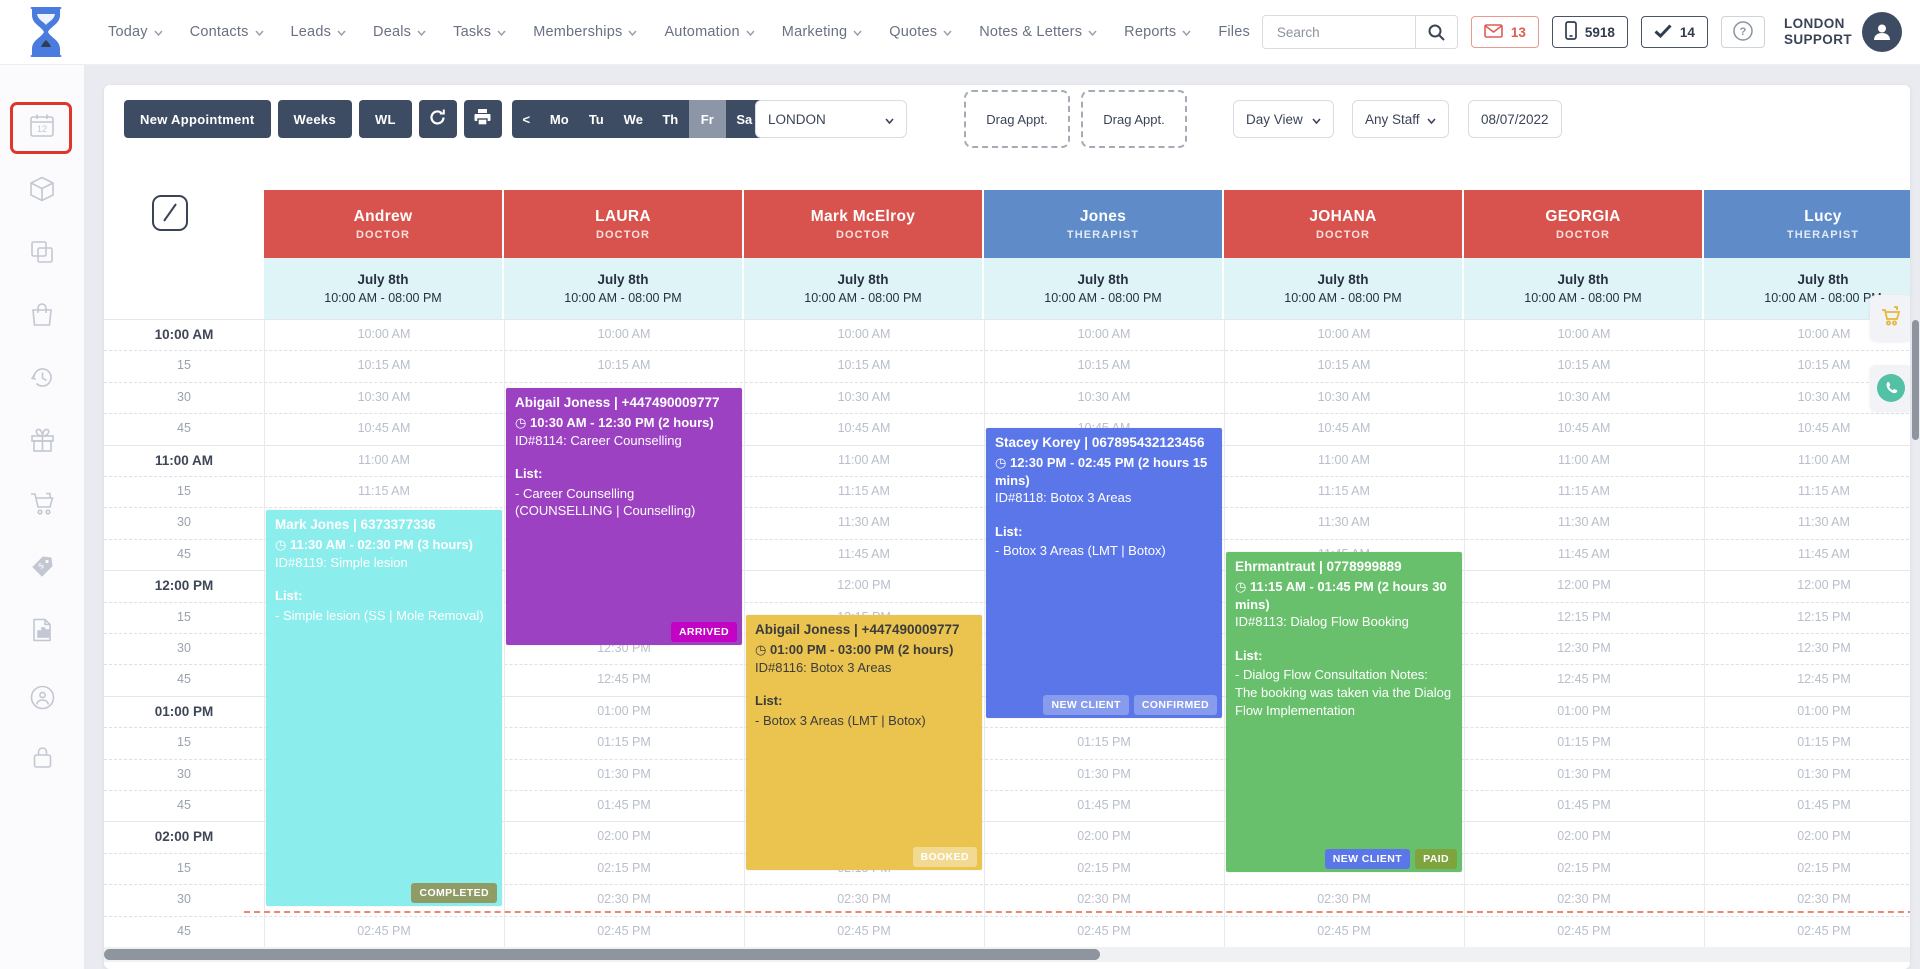 The height and width of the screenshot is (969, 1920). I want to click on slot-cell: 12:00 PM, so click(1807, 585).